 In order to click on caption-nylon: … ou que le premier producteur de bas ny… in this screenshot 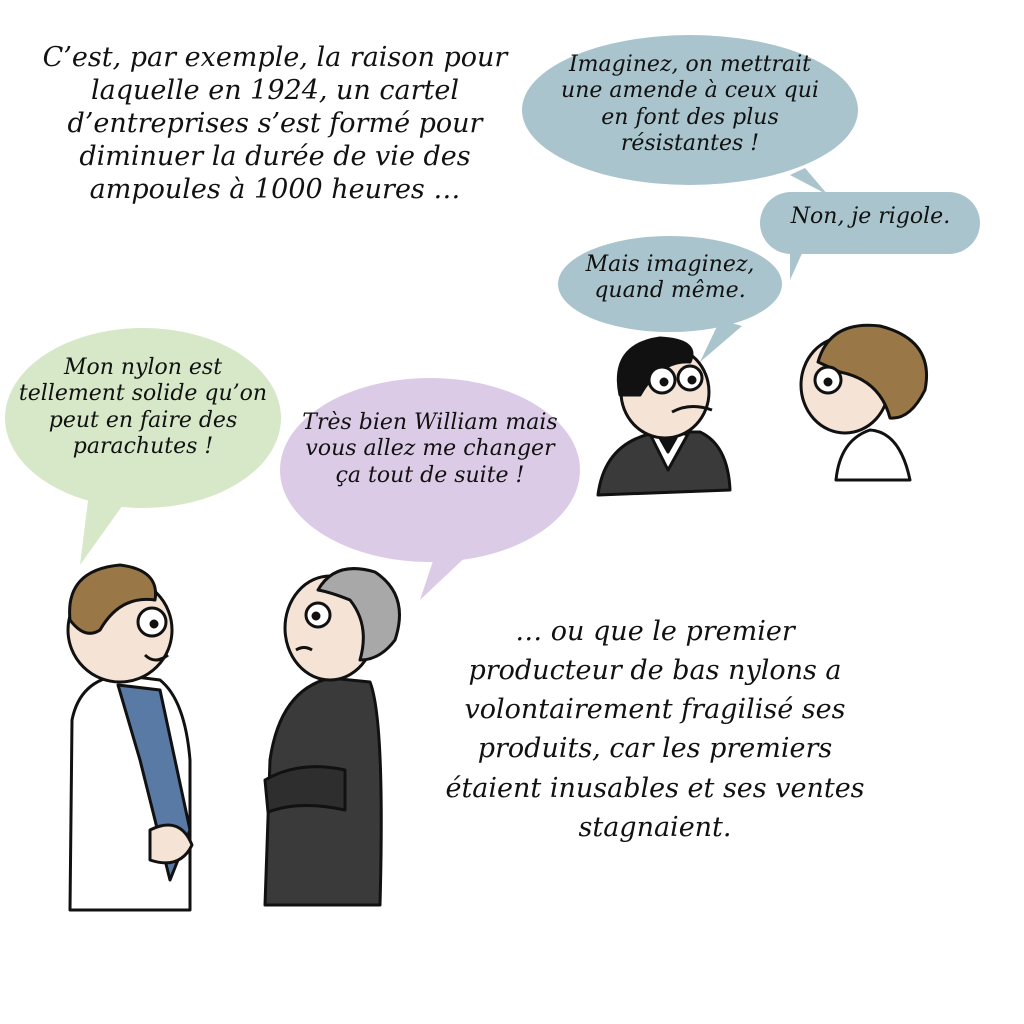, I will do `click(655, 729)`.